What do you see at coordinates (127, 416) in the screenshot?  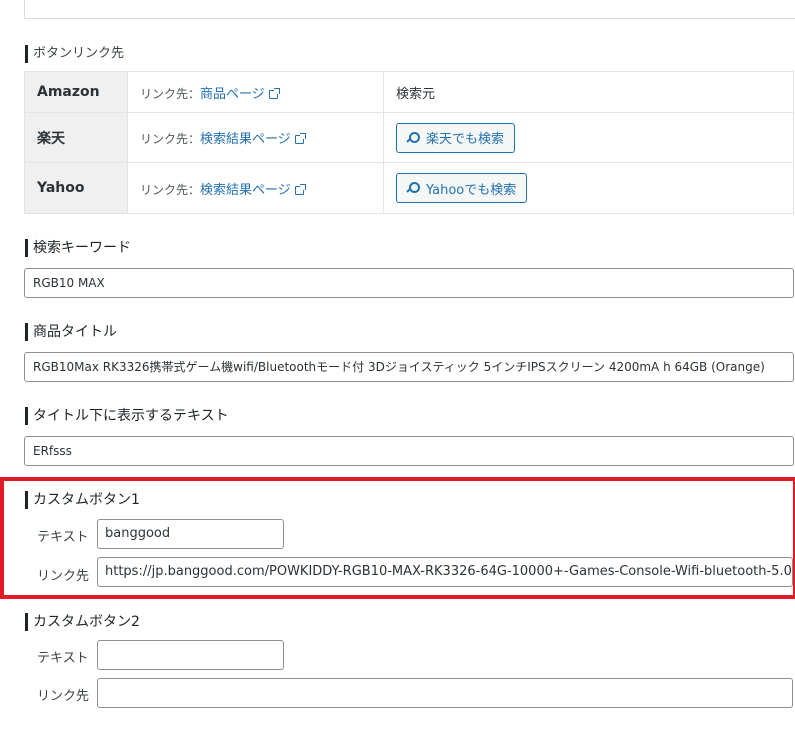 I see `subtitle-text-label: タイトル下に表示するテキスト` at bounding box center [127, 416].